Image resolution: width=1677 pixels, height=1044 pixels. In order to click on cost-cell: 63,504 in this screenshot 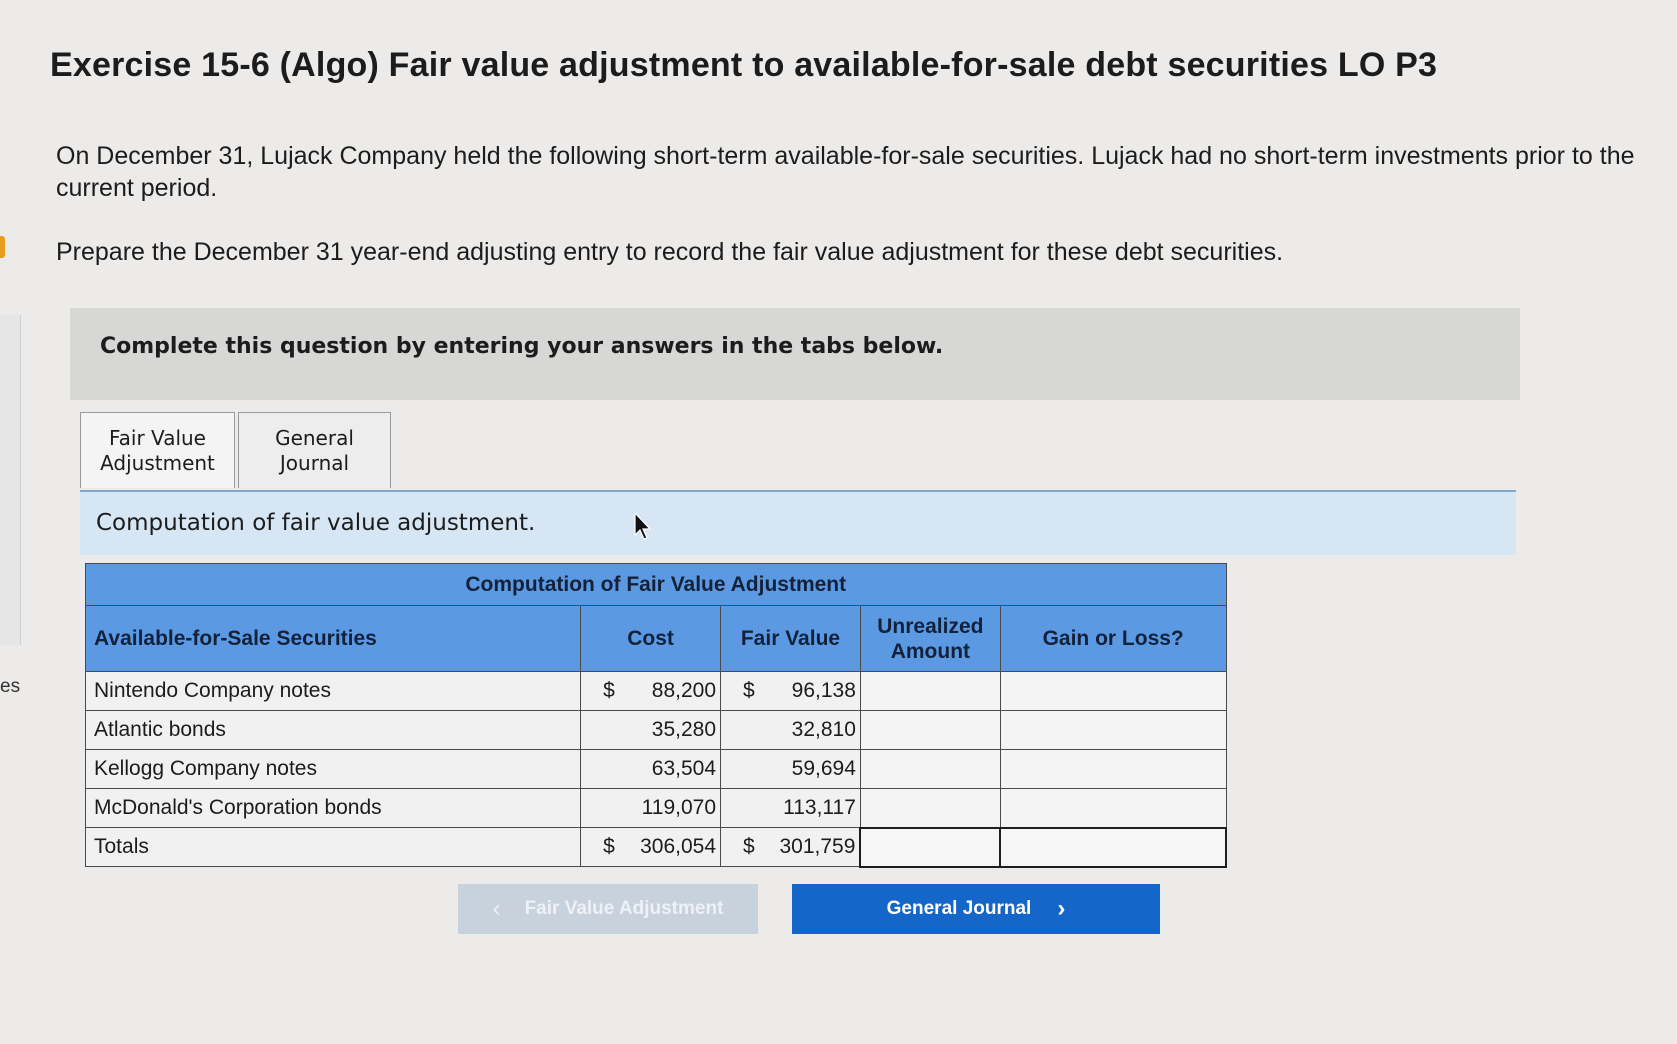, I will do `click(651, 769)`.